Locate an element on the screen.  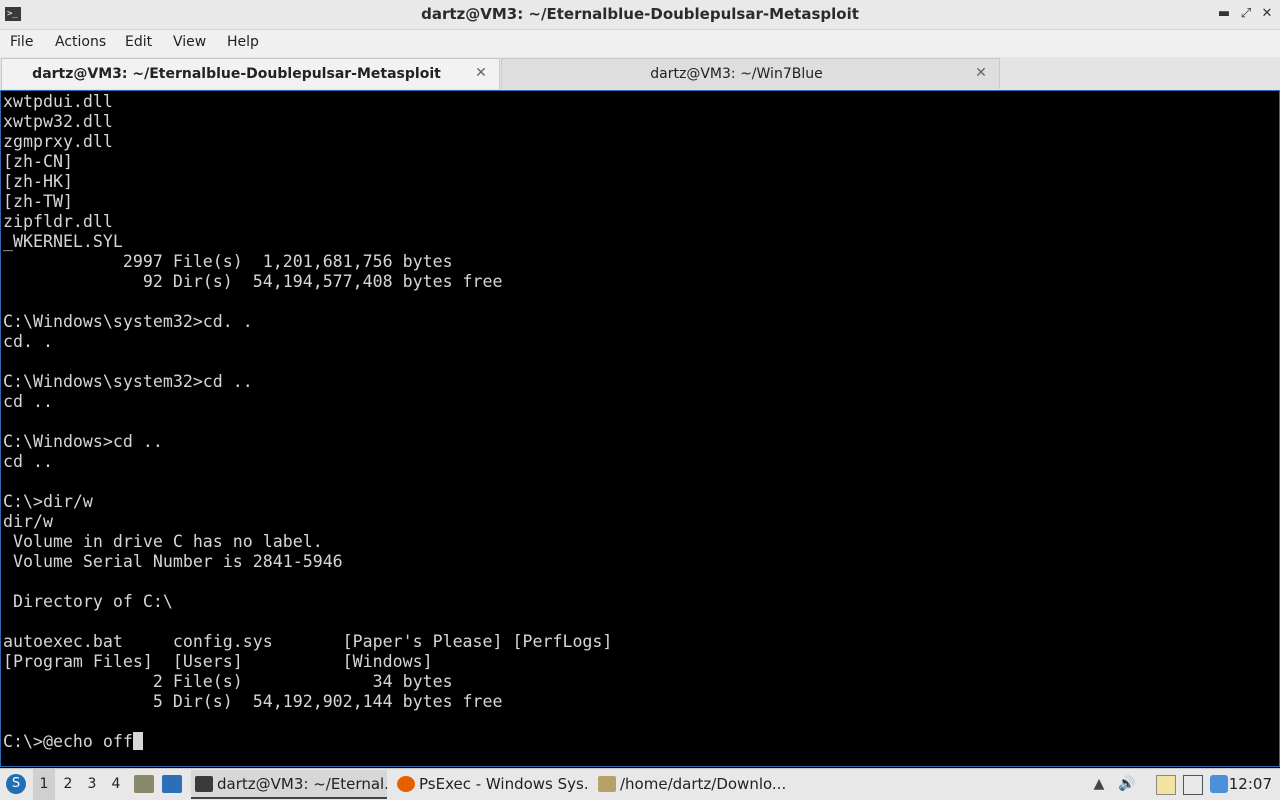
terminal-line: [Program Files] [Users] [Windows] is located at coordinates (218, 661).